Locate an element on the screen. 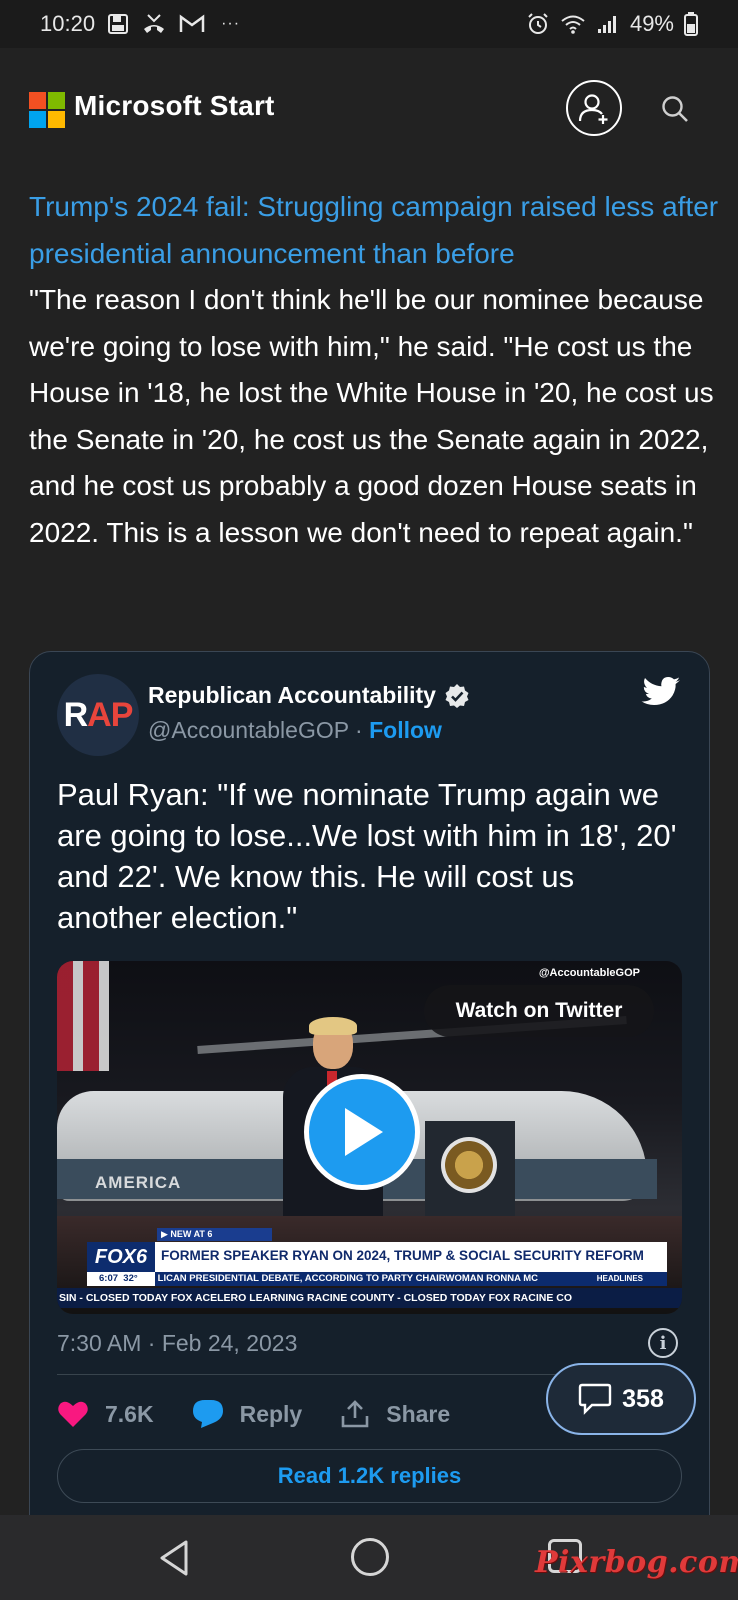 The width and height of the screenshot is (738, 1600). signal-icon is located at coordinates (608, 24).